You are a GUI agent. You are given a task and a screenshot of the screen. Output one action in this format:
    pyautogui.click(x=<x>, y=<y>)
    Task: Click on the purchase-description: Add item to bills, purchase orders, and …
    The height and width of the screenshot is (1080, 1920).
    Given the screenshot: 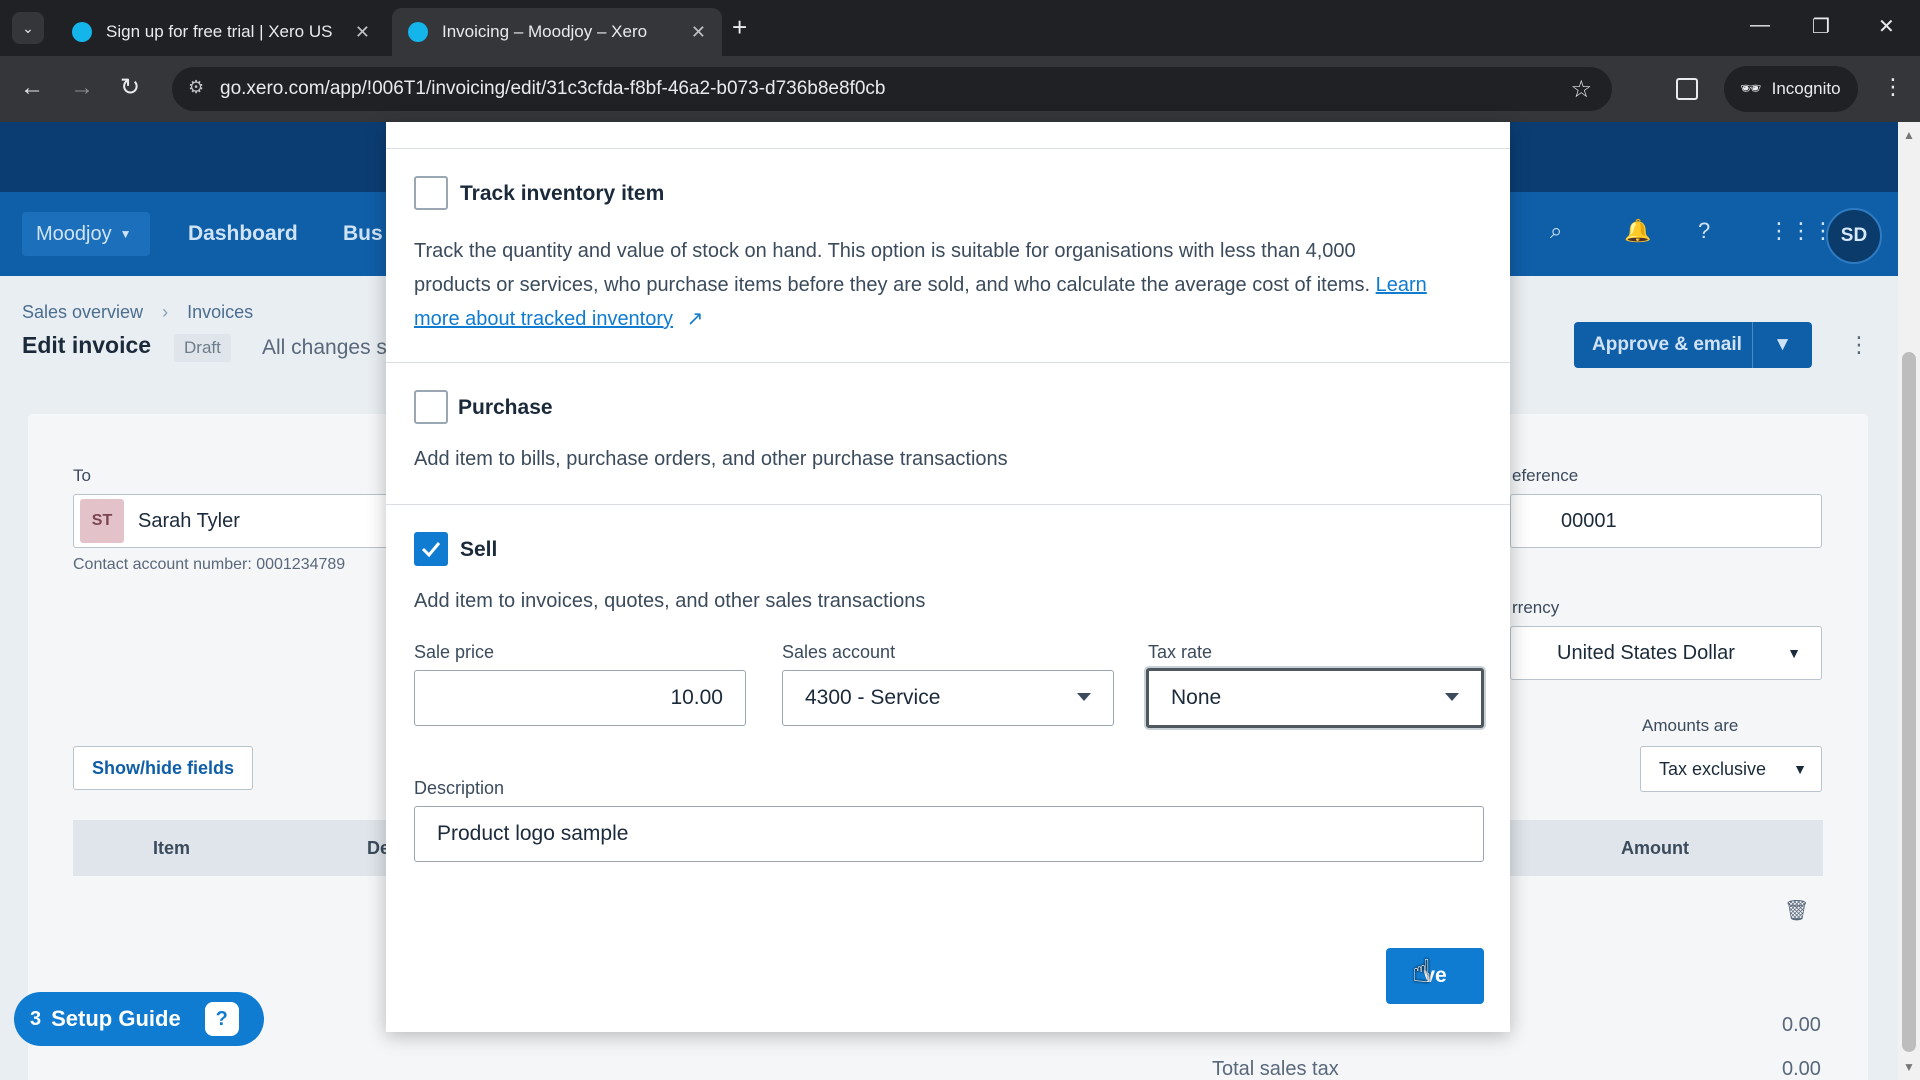 What is the action you would take?
    pyautogui.click(x=711, y=459)
    